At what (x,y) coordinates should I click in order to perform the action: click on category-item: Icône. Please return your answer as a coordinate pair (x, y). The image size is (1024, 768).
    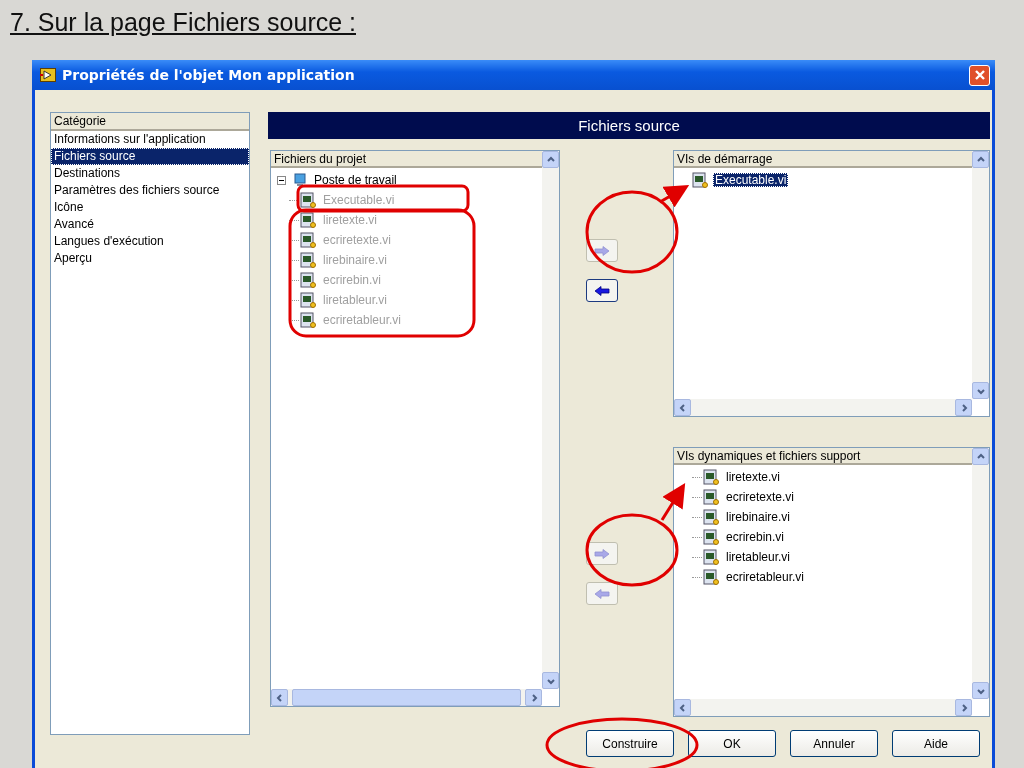
    Looking at the image, I should click on (150, 207).